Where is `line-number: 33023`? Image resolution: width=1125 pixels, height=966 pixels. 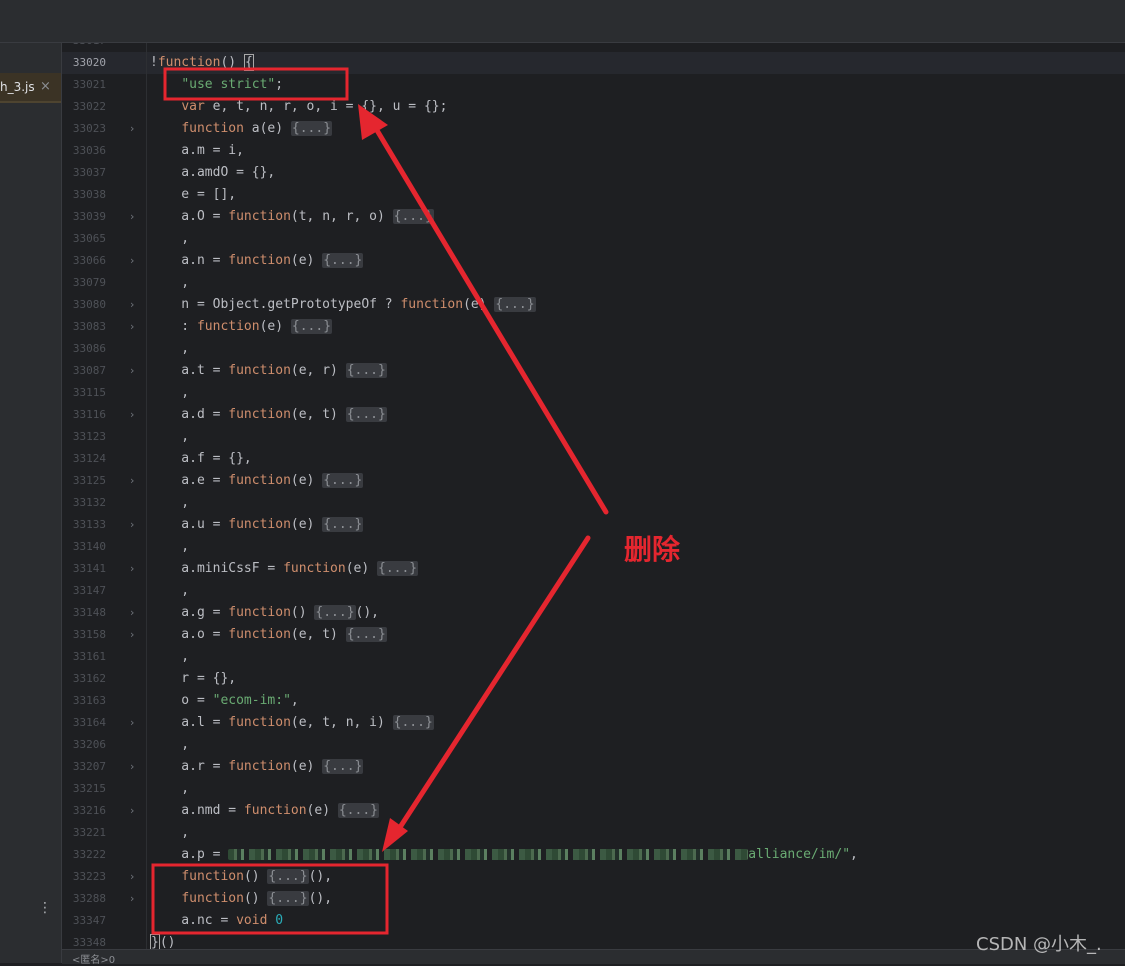
line-number: 33023 is located at coordinates (89, 128).